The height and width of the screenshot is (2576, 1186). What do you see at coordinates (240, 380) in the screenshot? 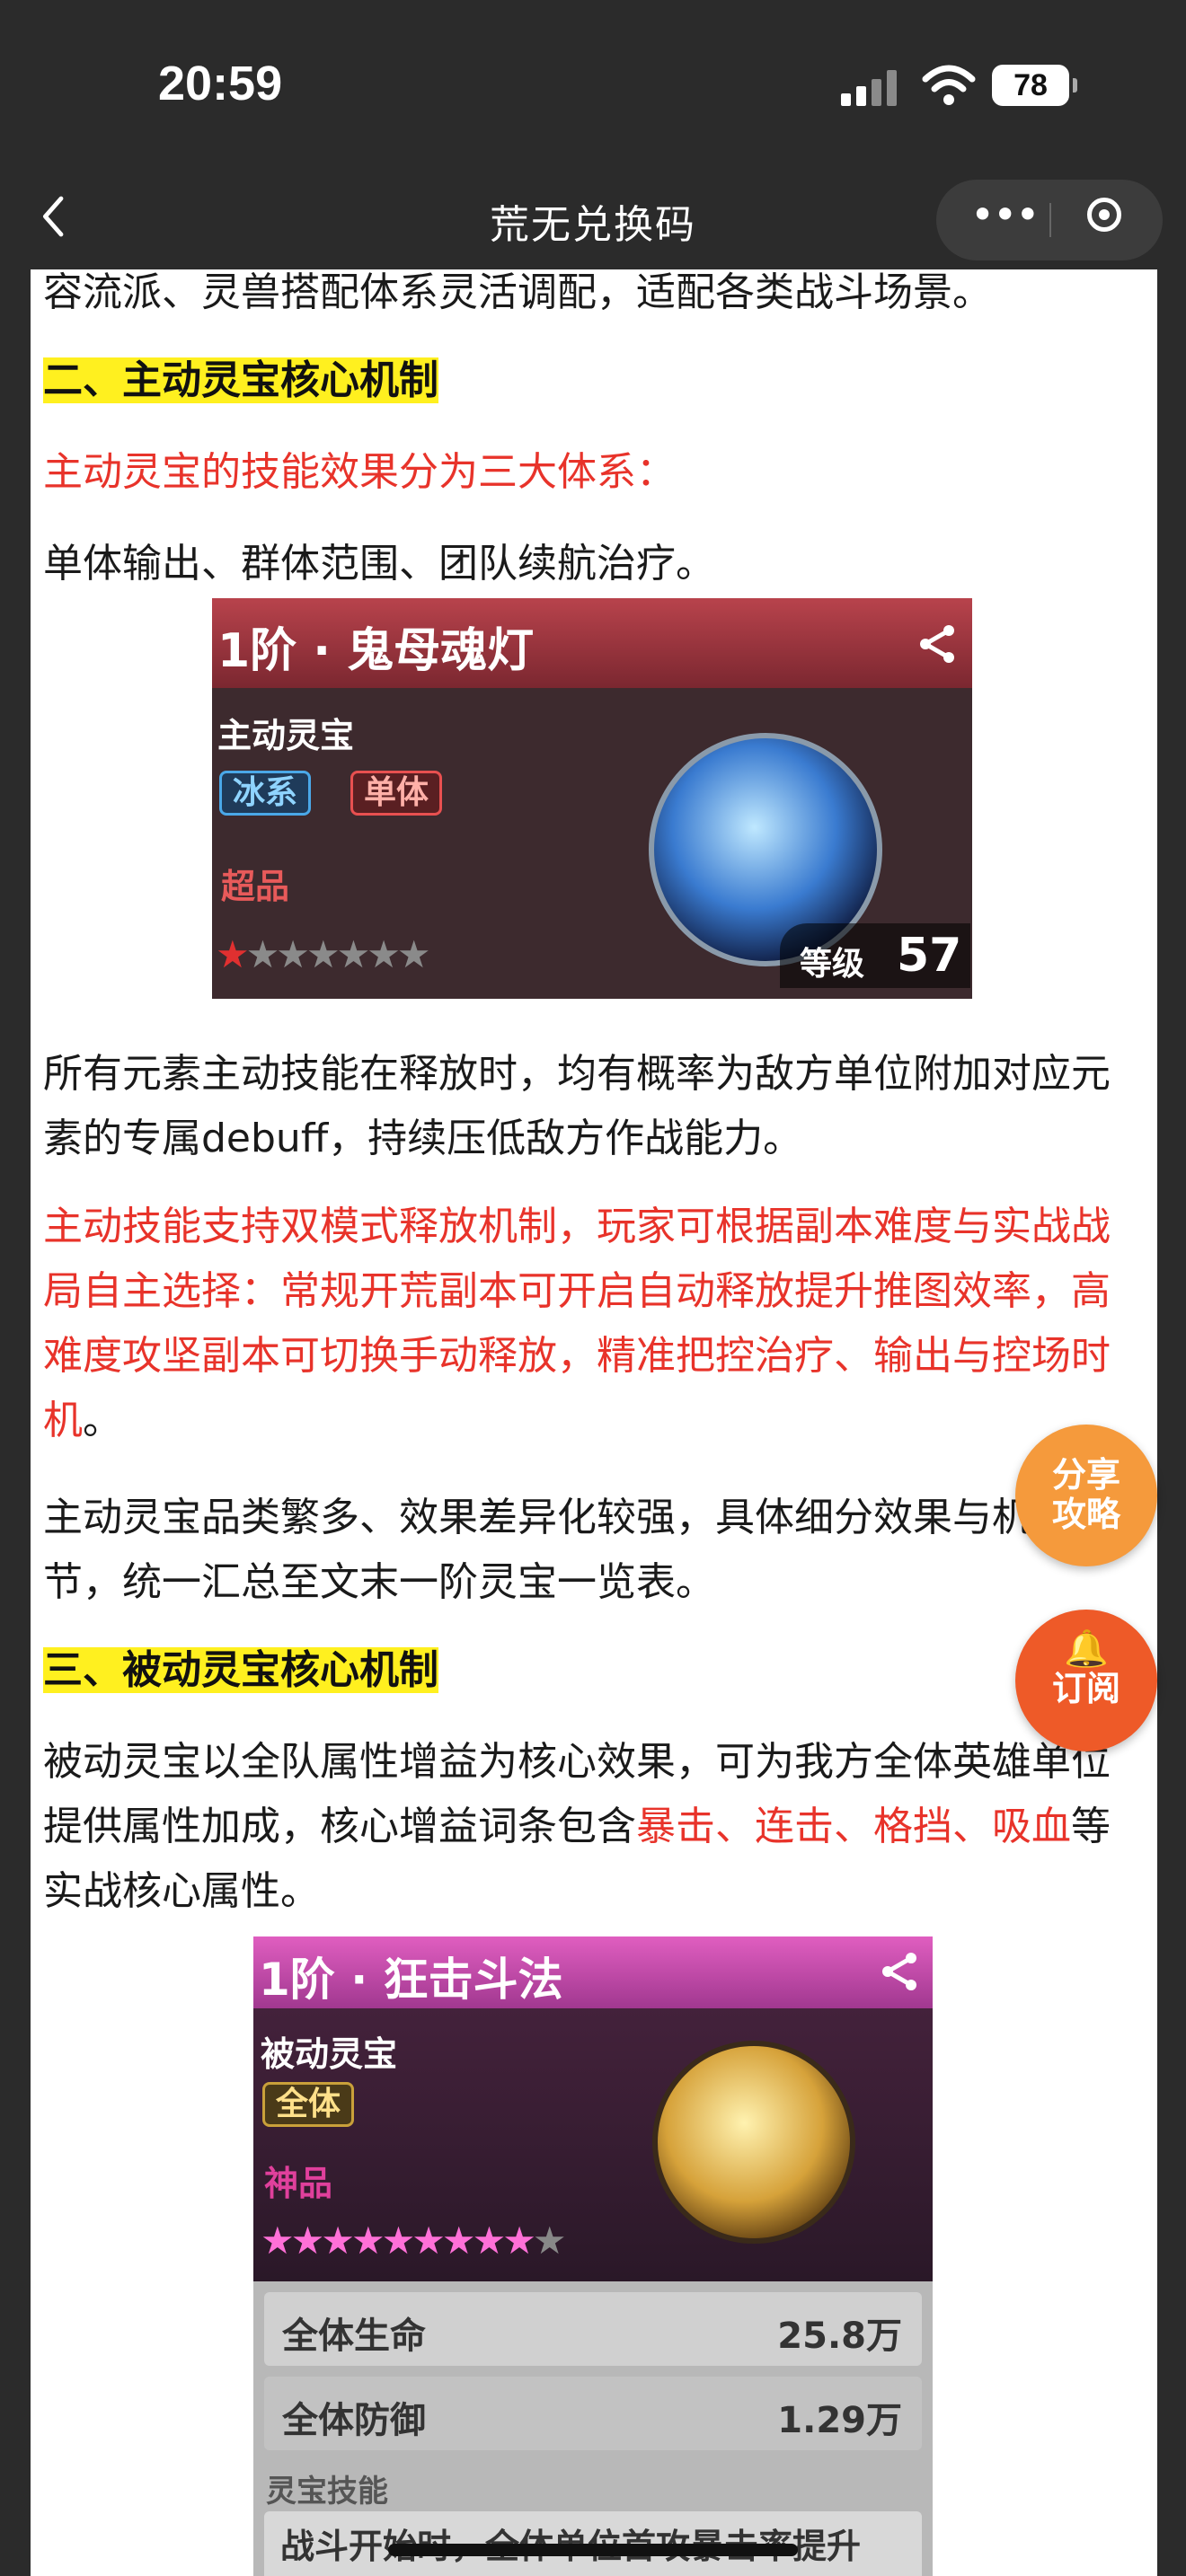
I see `section-heading-active: 二、主动灵宝核心机制` at bounding box center [240, 380].